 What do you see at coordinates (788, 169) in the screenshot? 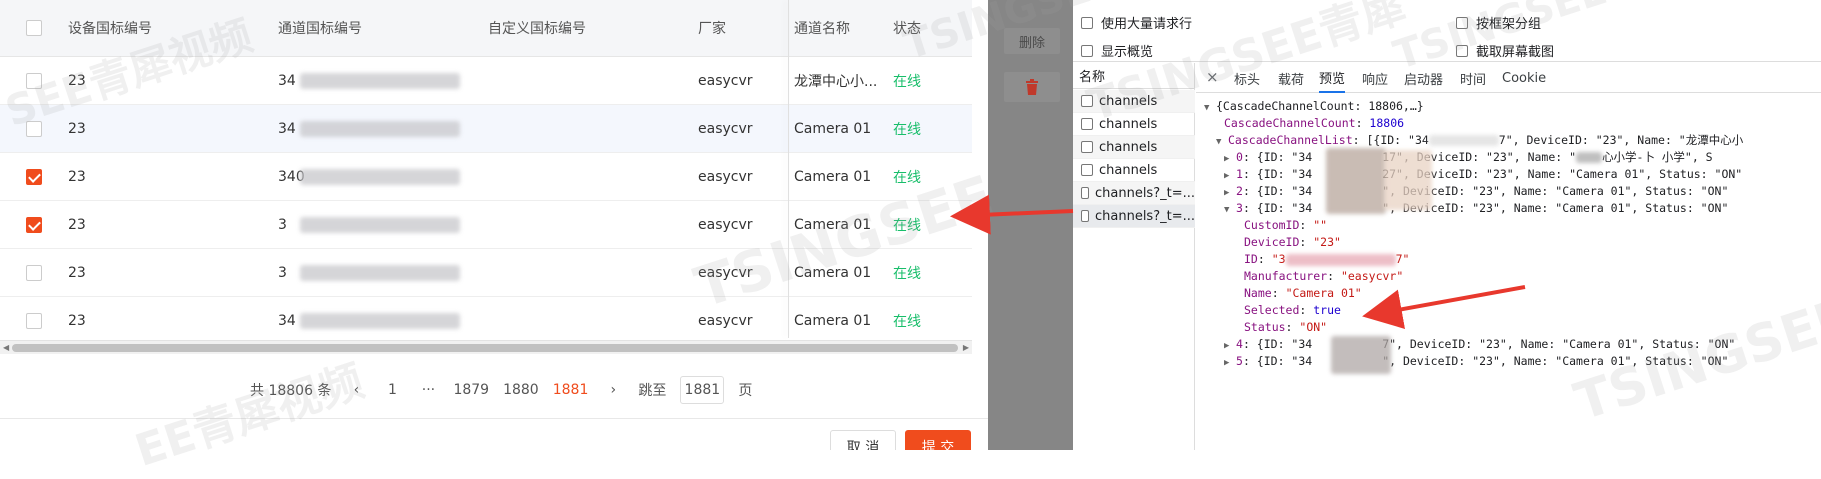
I see `fixed-column-shadow` at bounding box center [788, 169].